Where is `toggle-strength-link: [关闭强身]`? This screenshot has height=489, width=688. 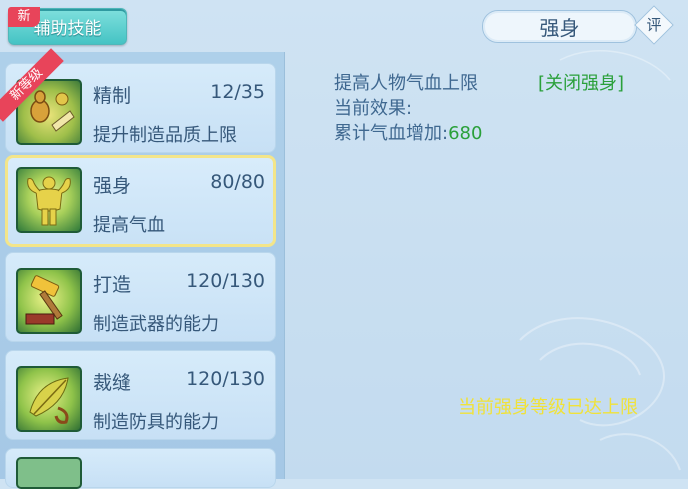 toggle-strength-link: [关闭强身] is located at coordinates (581, 82).